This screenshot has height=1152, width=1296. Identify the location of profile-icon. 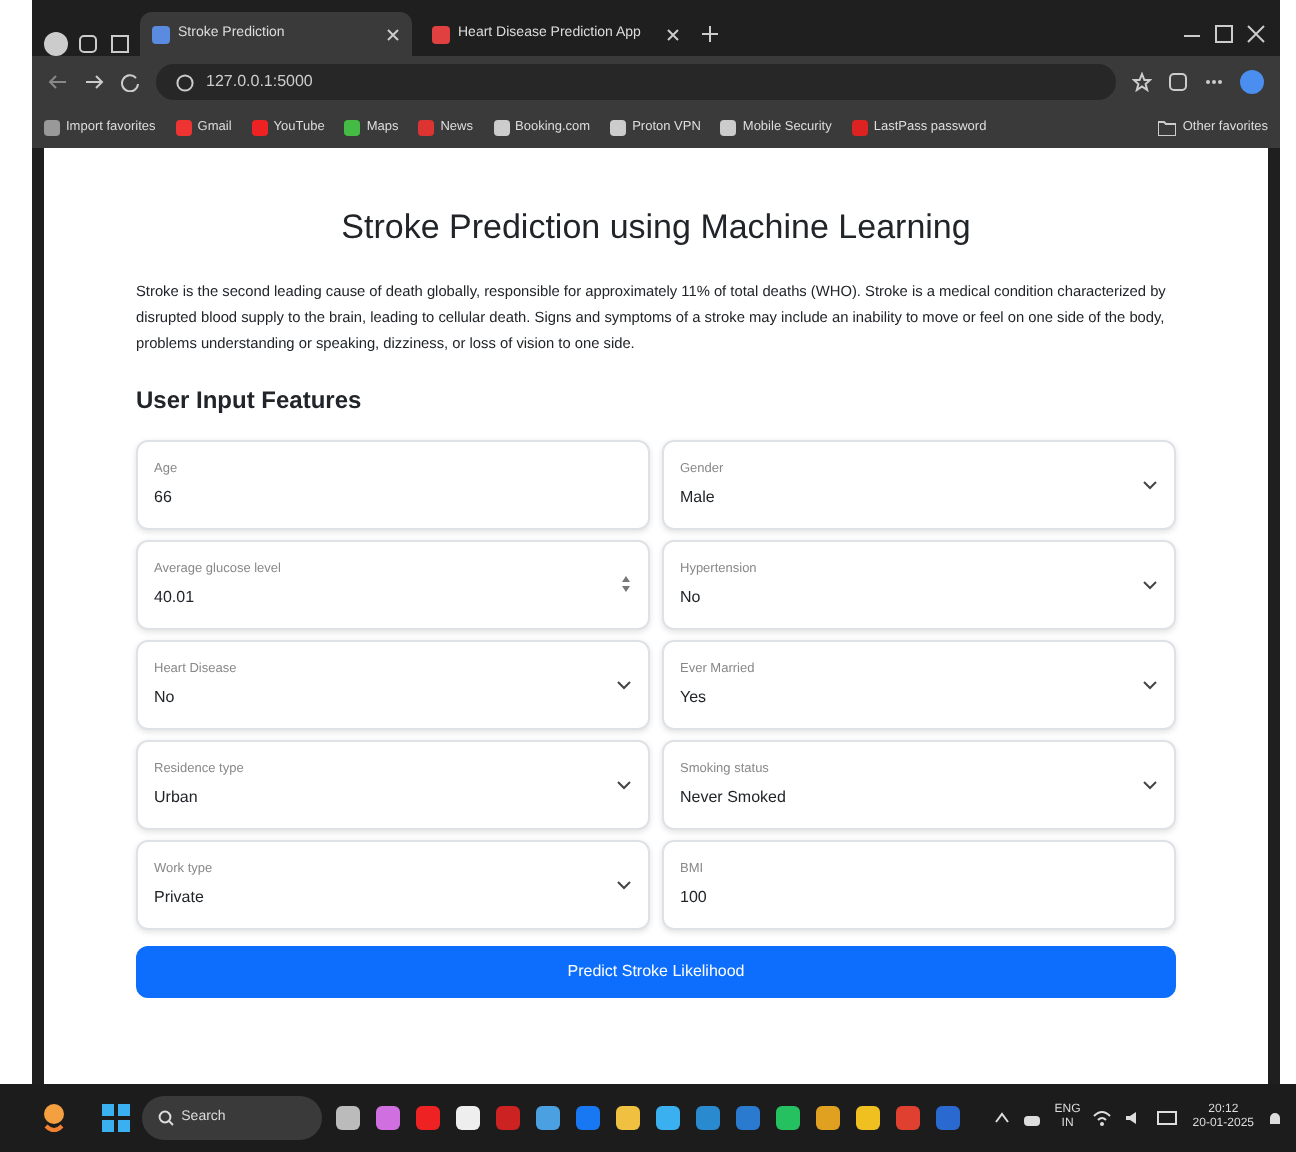
(56, 44).